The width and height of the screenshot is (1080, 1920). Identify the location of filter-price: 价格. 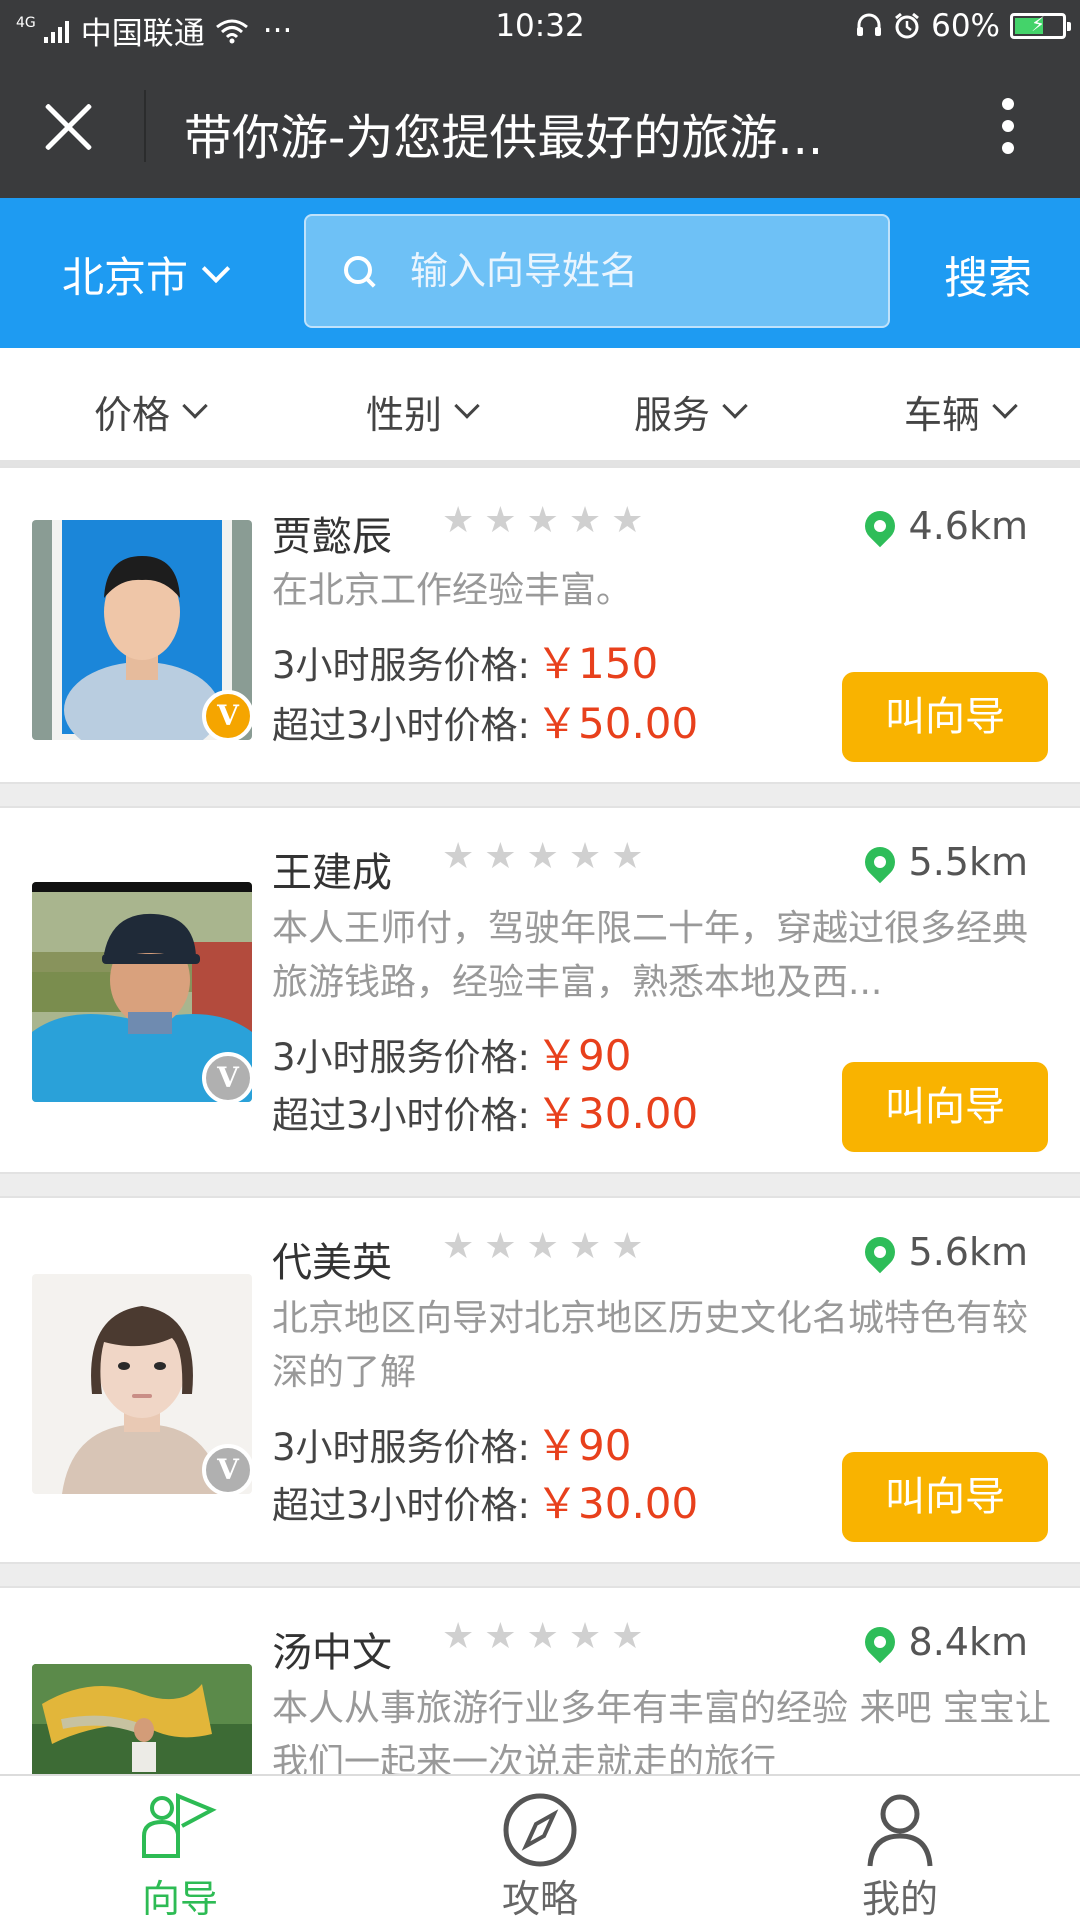
(151, 411).